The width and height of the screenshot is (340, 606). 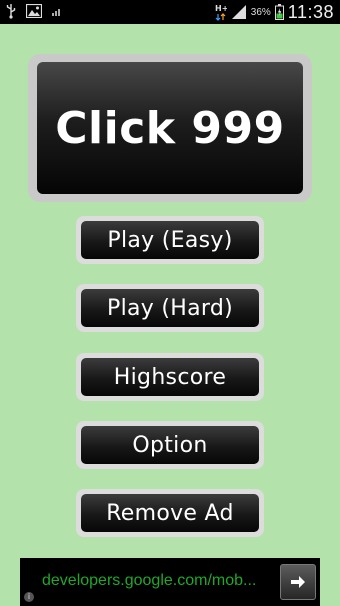 I want to click on option-label: Option, so click(x=170, y=445).